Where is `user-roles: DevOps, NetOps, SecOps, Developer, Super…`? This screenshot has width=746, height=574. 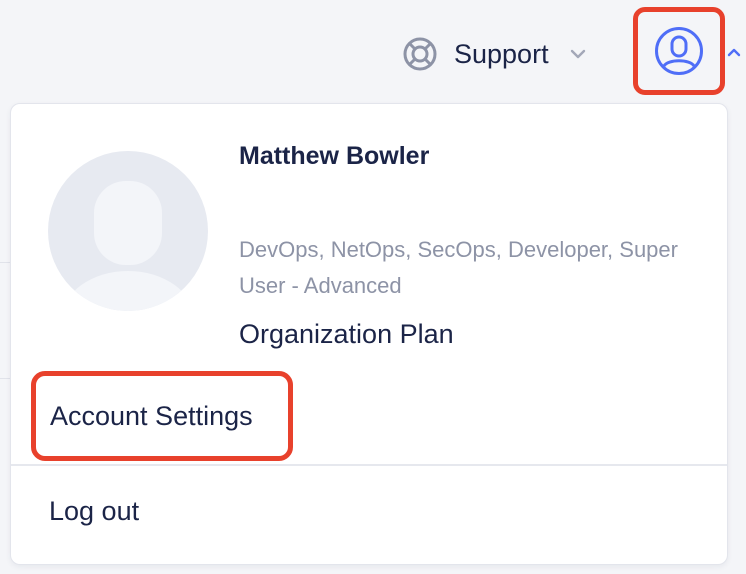
user-roles: DevOps, NetOps, SecOps, Developer, Super… is located at coordinates (458, 267).